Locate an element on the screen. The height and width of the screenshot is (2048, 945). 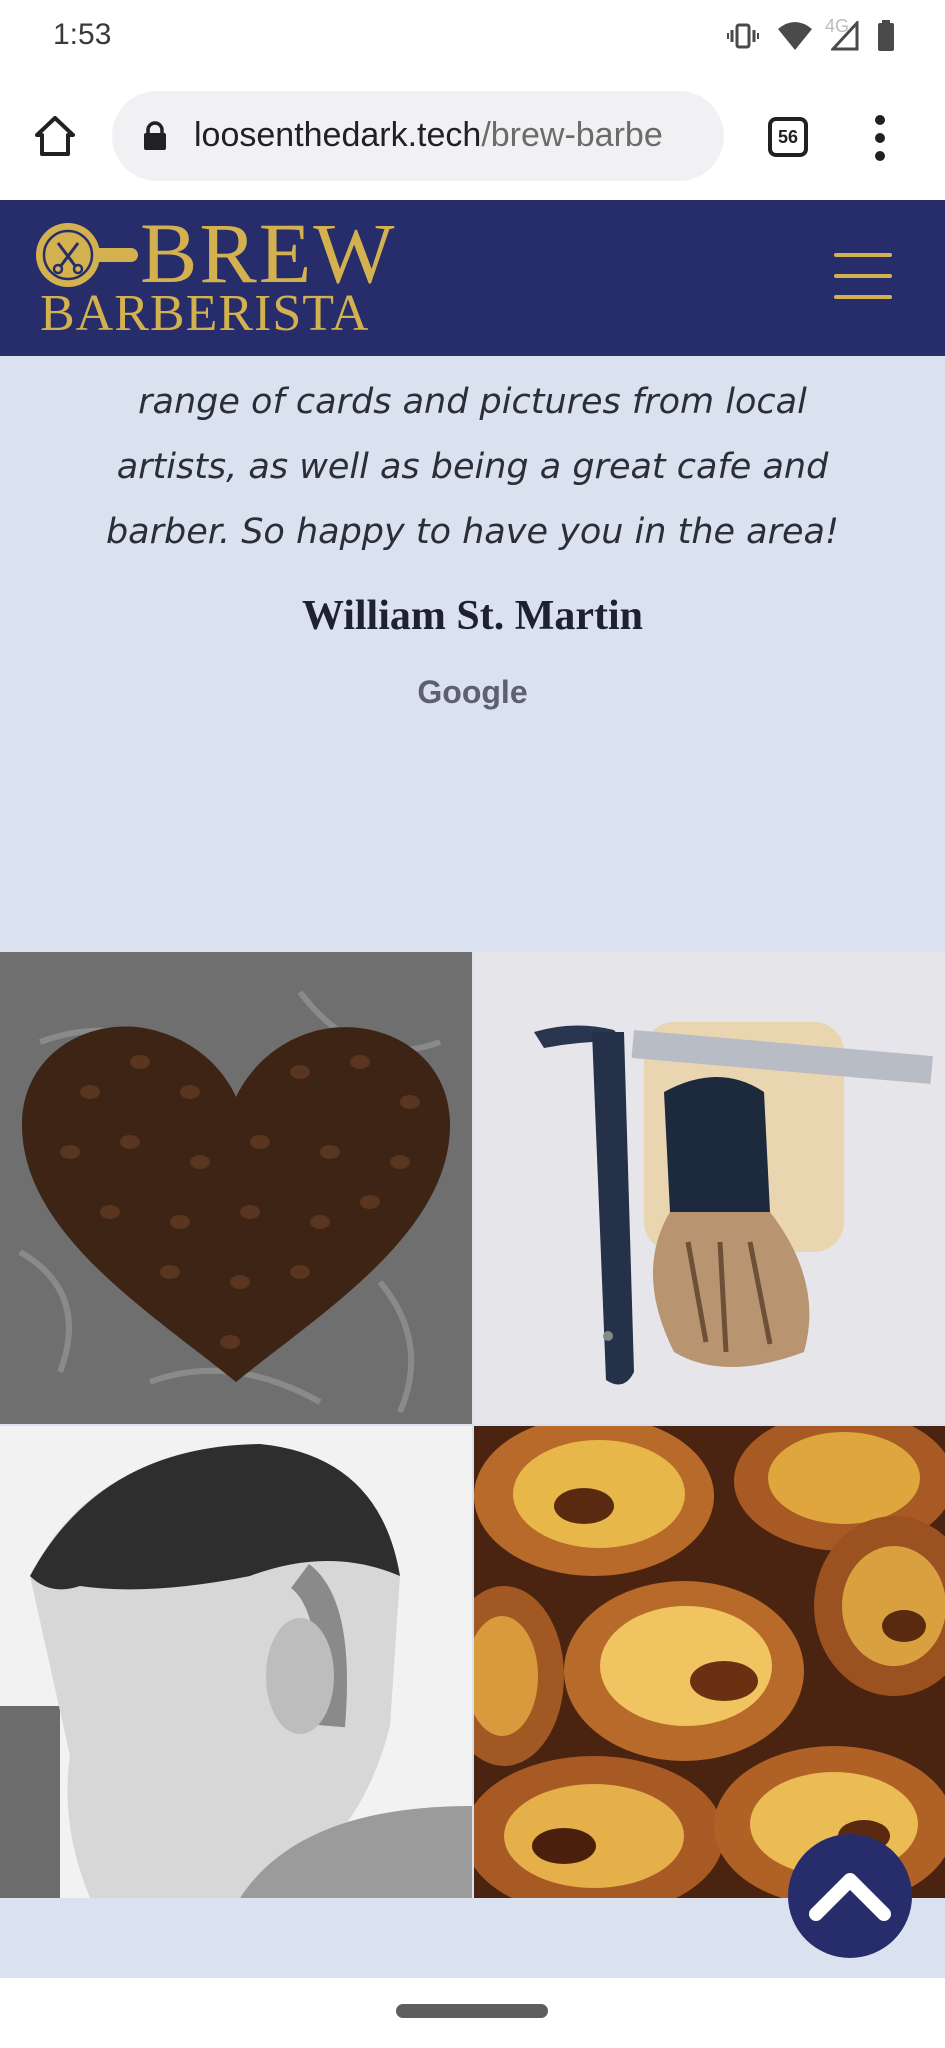
address-bar: loosenthedark.tech/brew-barbe is located at coordinates (418, 136).